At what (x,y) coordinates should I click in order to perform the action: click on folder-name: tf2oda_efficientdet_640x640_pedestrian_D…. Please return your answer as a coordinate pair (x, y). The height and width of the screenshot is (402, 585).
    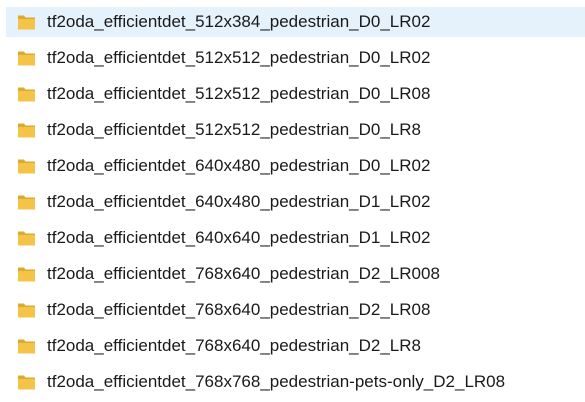
    Looking at the image, I should click on (239, 237).